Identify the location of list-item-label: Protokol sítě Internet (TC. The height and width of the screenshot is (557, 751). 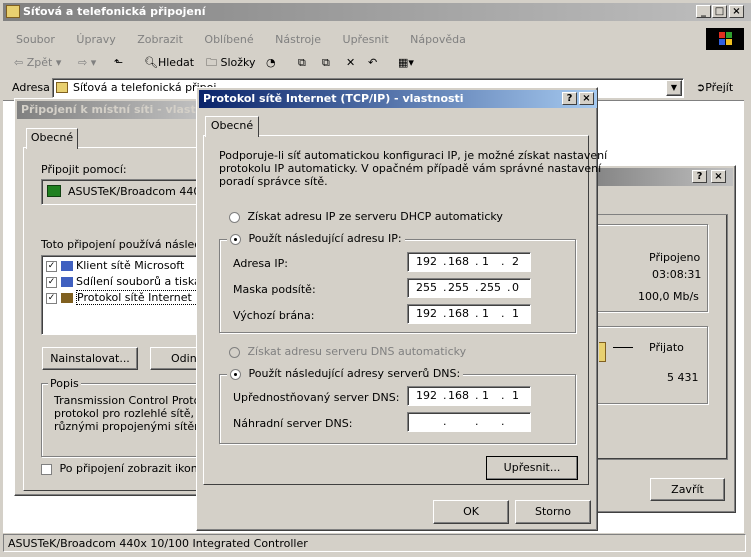
(143, 297).